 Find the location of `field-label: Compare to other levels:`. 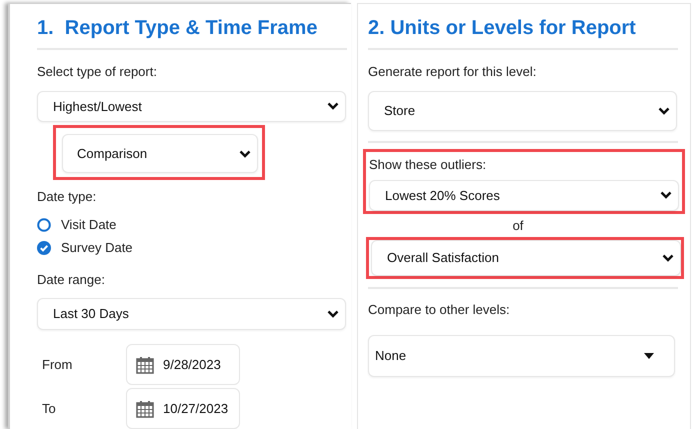

field-label: Compare to other levels: is located at coordinates (439, 310).